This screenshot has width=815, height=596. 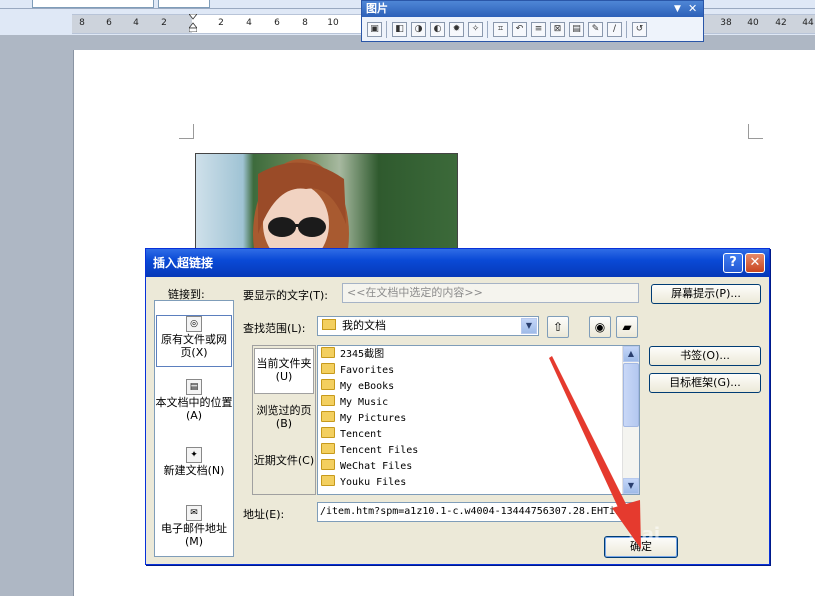 I want to click on link-to-existing-file: ◎ 原有文件或网页(X), so click(x=194, y=341).